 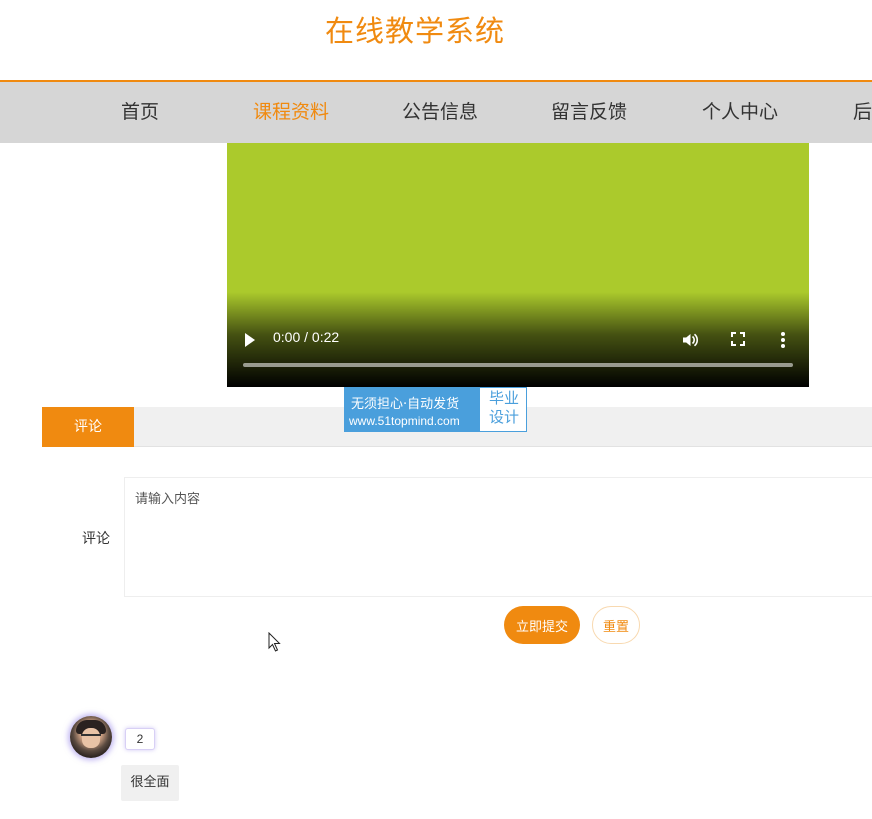 I want to click on comment-input, so click(x=498, y=537).